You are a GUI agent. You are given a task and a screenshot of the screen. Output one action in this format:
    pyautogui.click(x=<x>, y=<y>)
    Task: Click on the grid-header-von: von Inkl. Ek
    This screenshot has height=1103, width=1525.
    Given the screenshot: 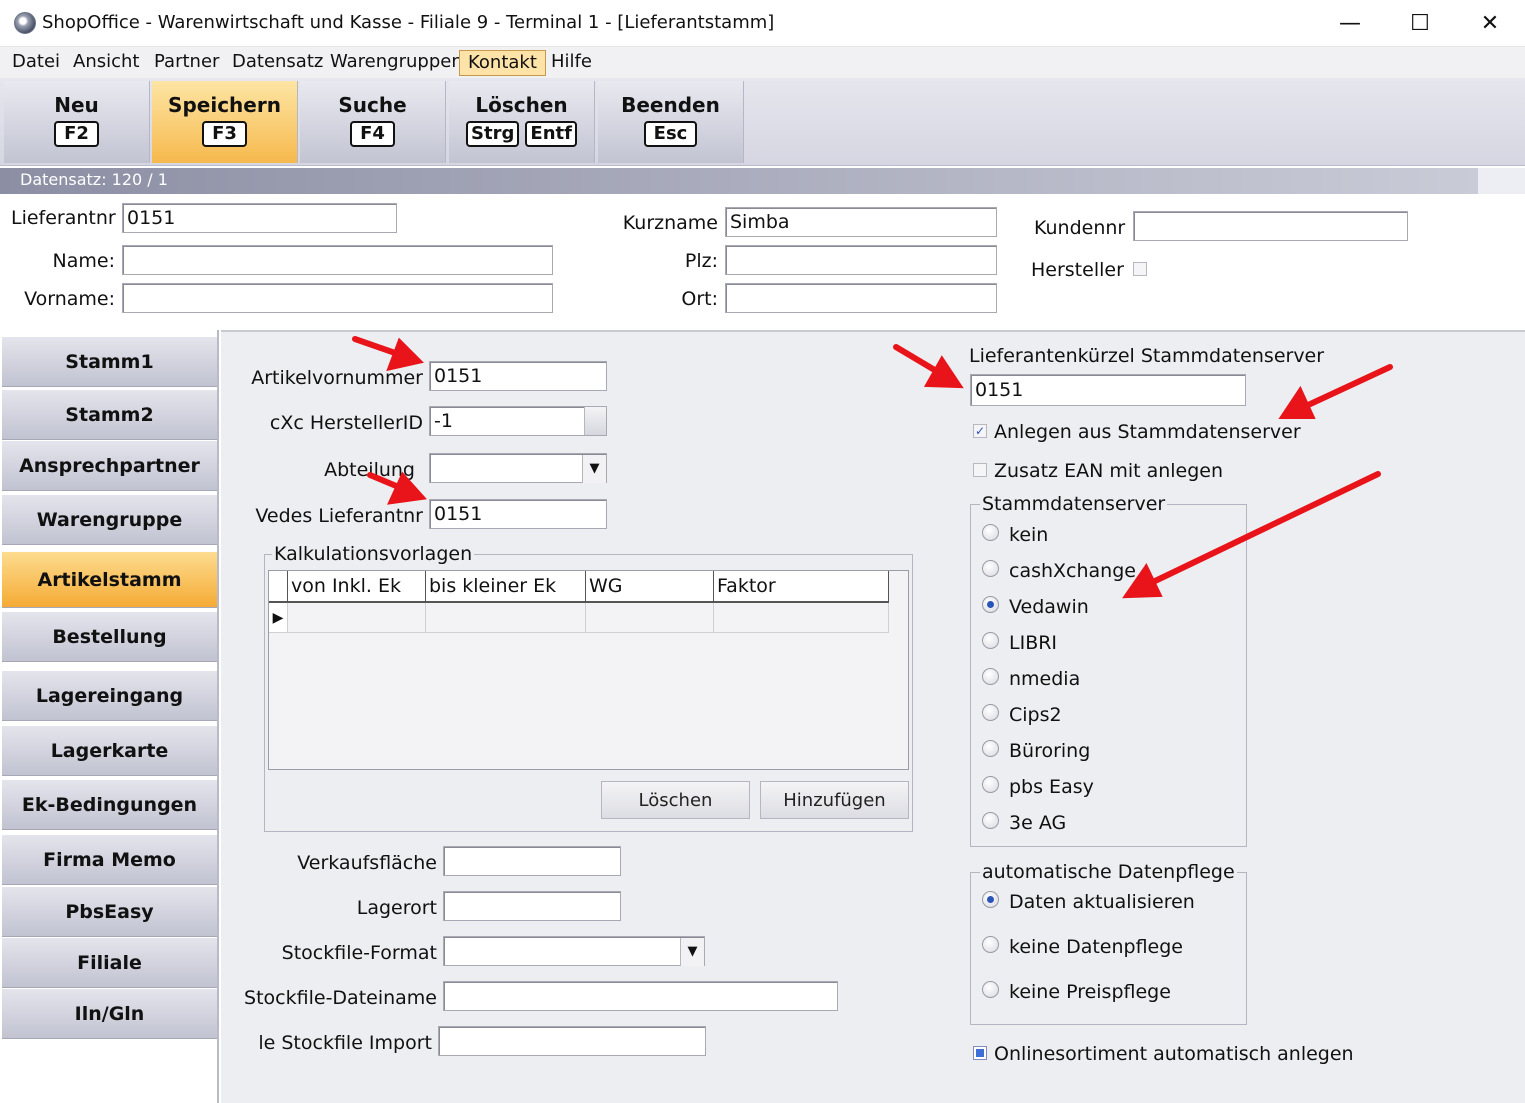 What is the action you would take?
    pyautogui.click(x=357, y=587)
    